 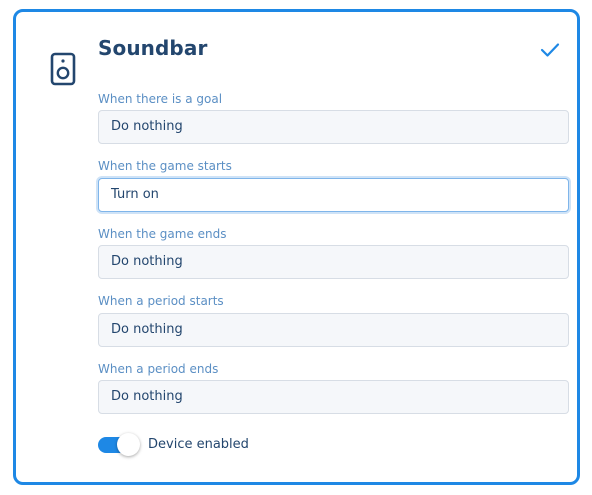 I want to click on period-end-field-label: When a period ends, so click(x=158, y=369).